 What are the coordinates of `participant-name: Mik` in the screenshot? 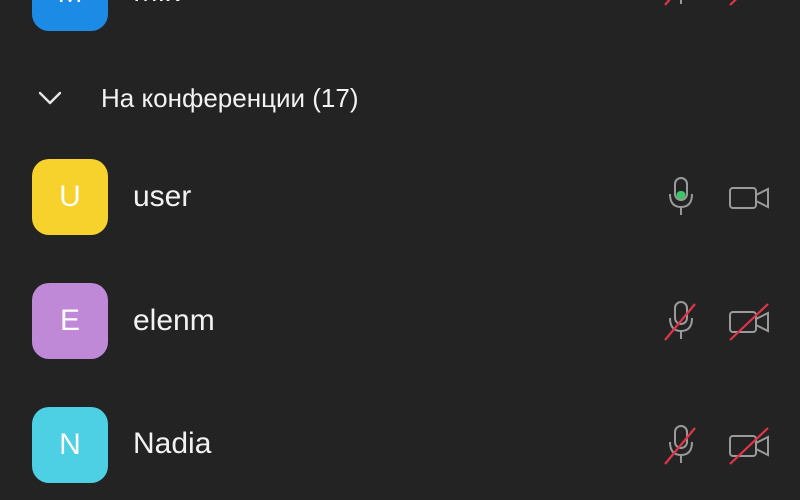 It's located at (156, 4).